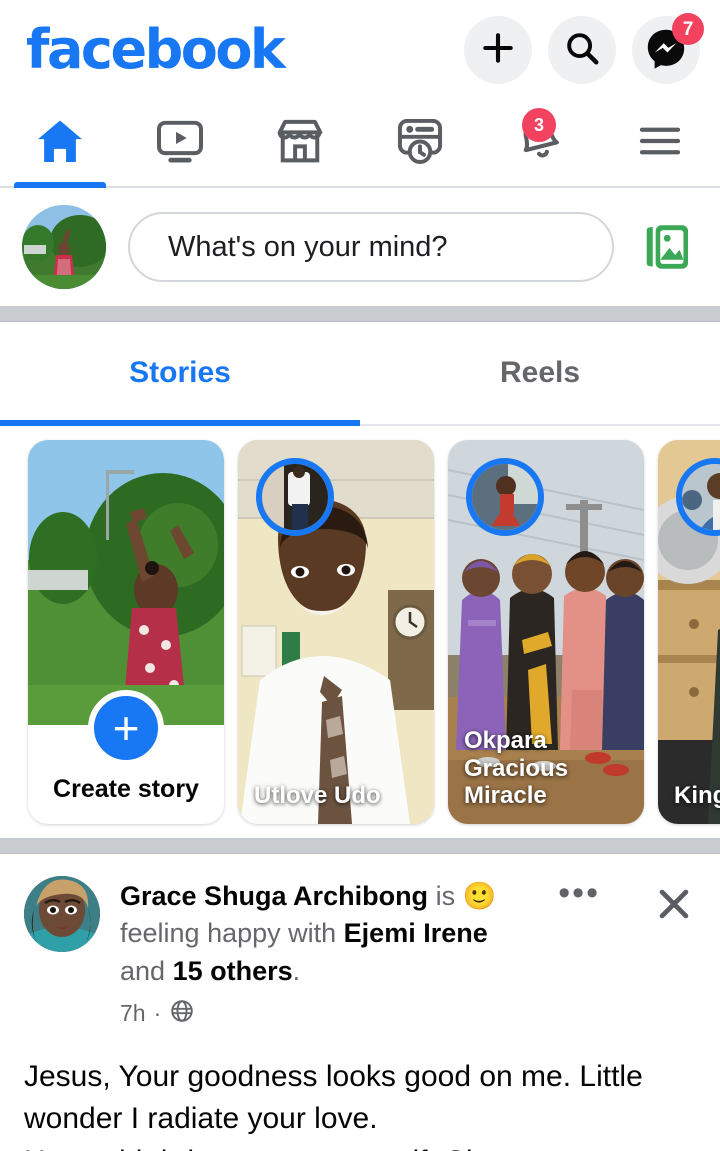 The image size is (720, 1151). I want to click on nav-item-menu, so click(660, 143).